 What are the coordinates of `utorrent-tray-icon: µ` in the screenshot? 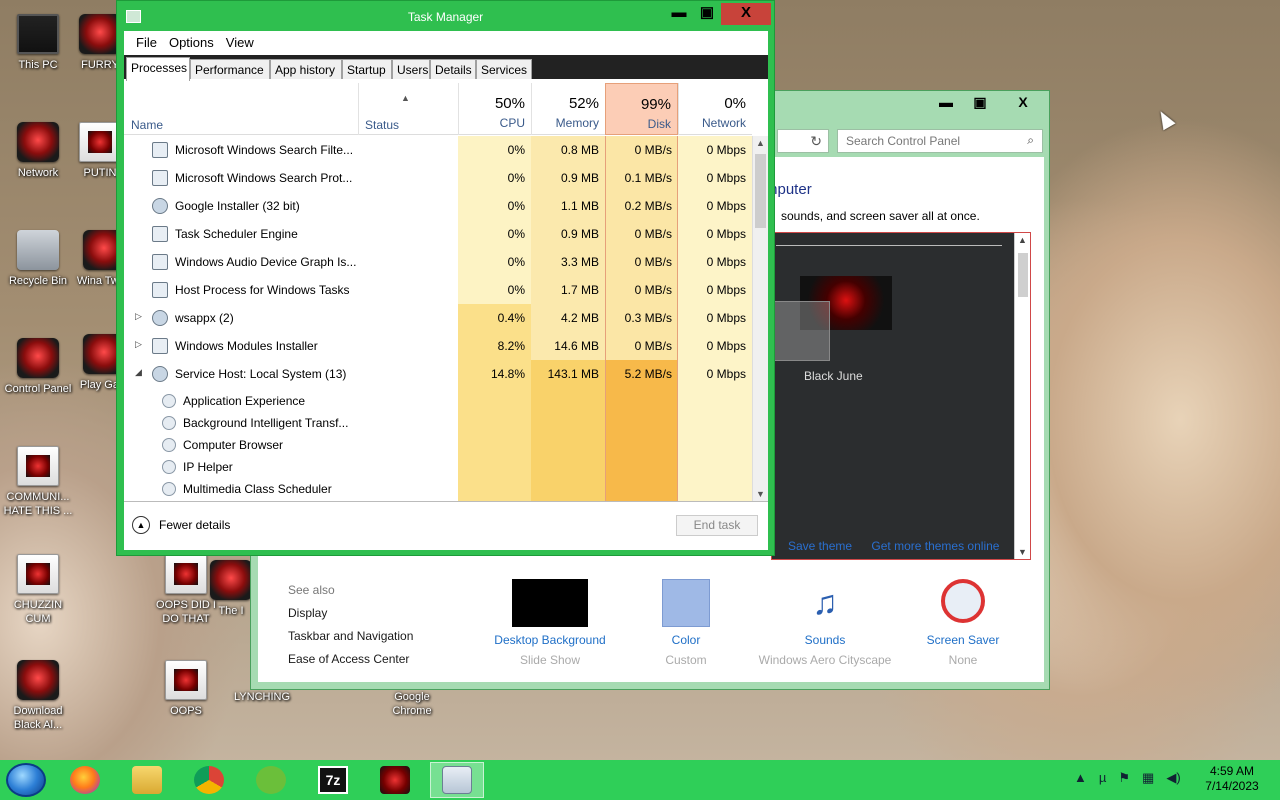 It's located at (1103, 778).